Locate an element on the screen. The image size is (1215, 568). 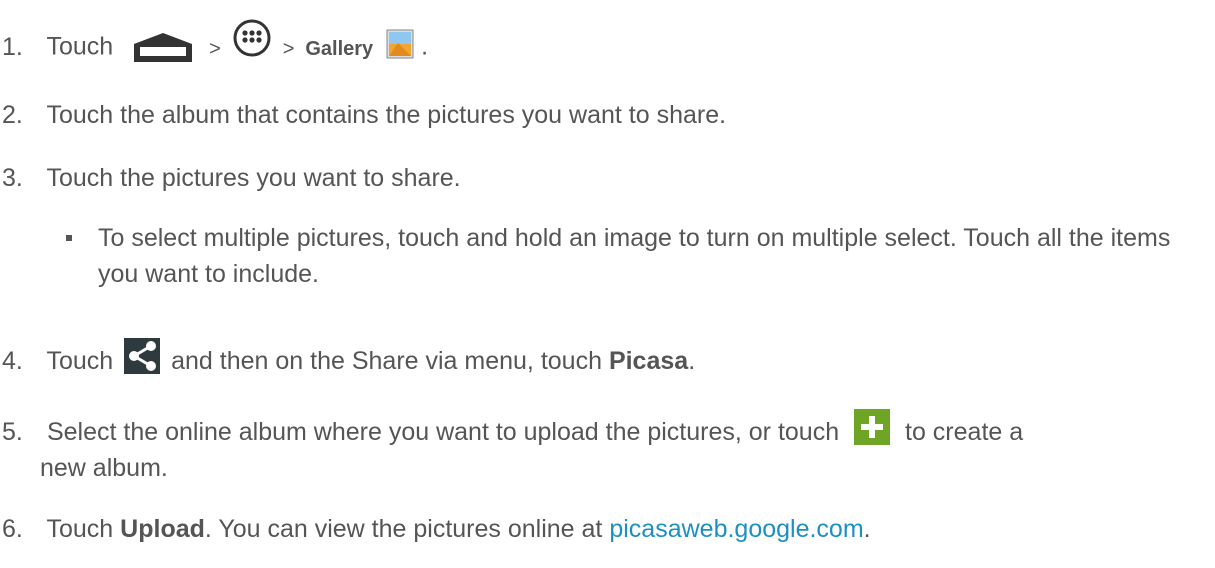
step-number: 6. is located at coordinates (12, 529).